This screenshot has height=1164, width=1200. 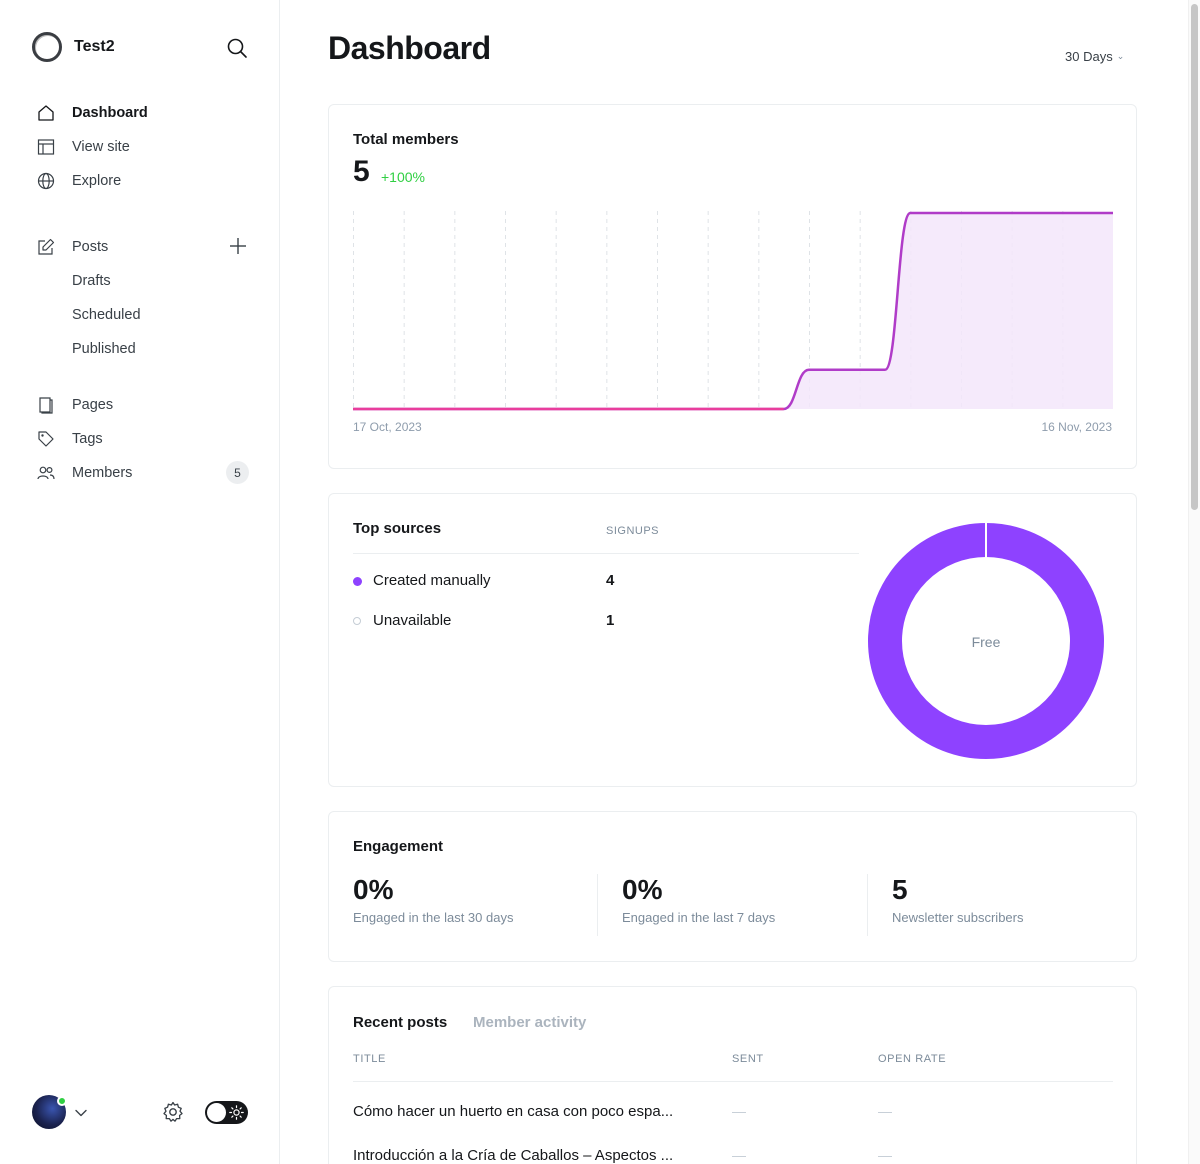 What do you see at coordinates (403, 177) in the screenshot?
I see `total-members-change: +100%` at bounding box center [403, 177].